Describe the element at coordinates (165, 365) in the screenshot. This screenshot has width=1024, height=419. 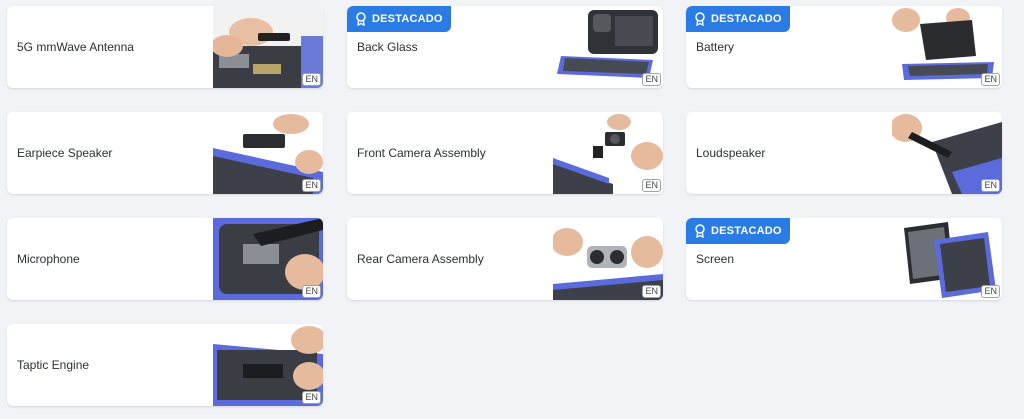
I see `guide-card-taptic-engine: Taptic Engine EN` at that location.